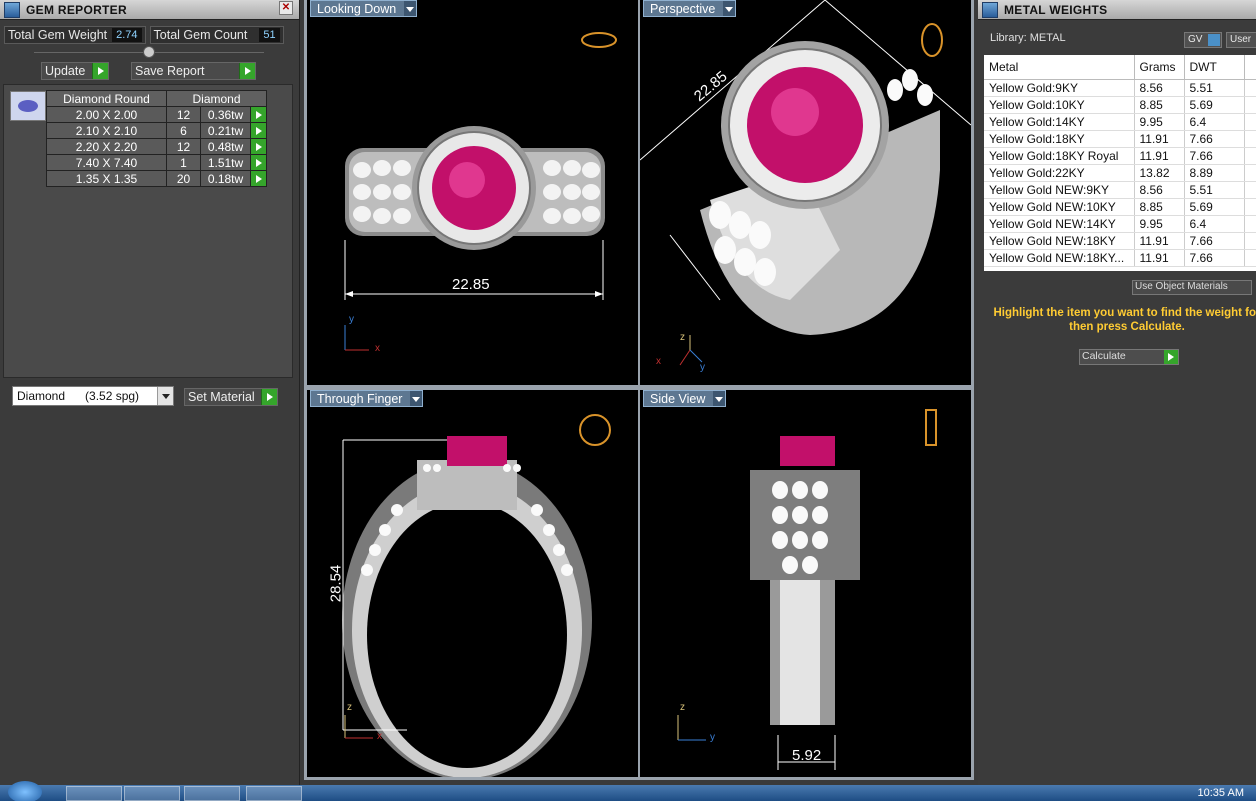  What do you see at coordinates (156, 162) in the screenshot?
I see `table-row: 7.40 X 7.40 1 1.51tw` at bounding box center [156, 162].